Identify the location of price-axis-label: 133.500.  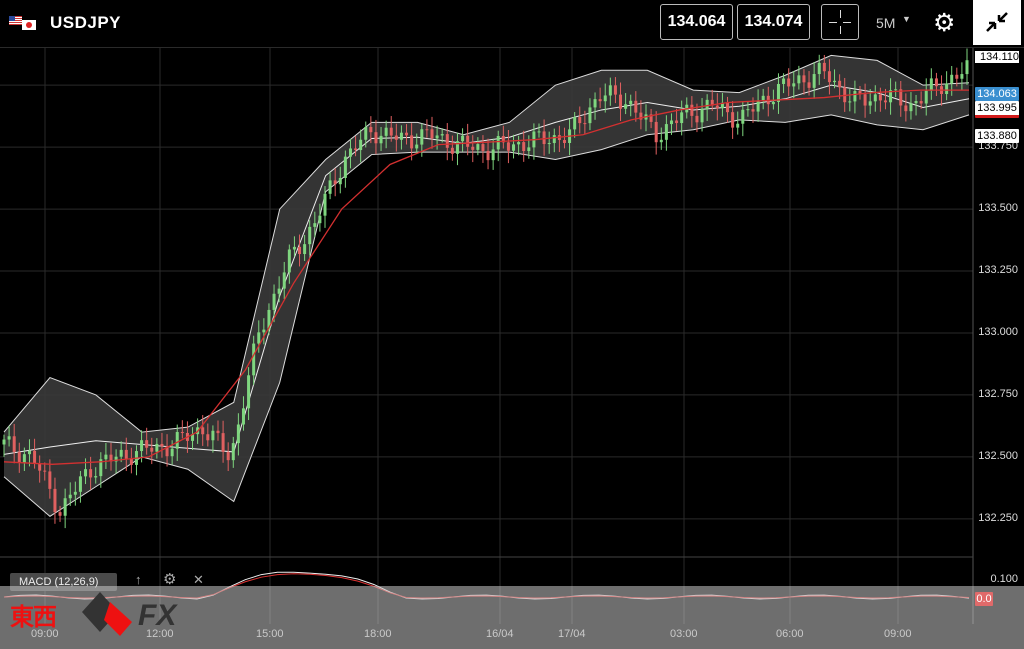
(998, 208).